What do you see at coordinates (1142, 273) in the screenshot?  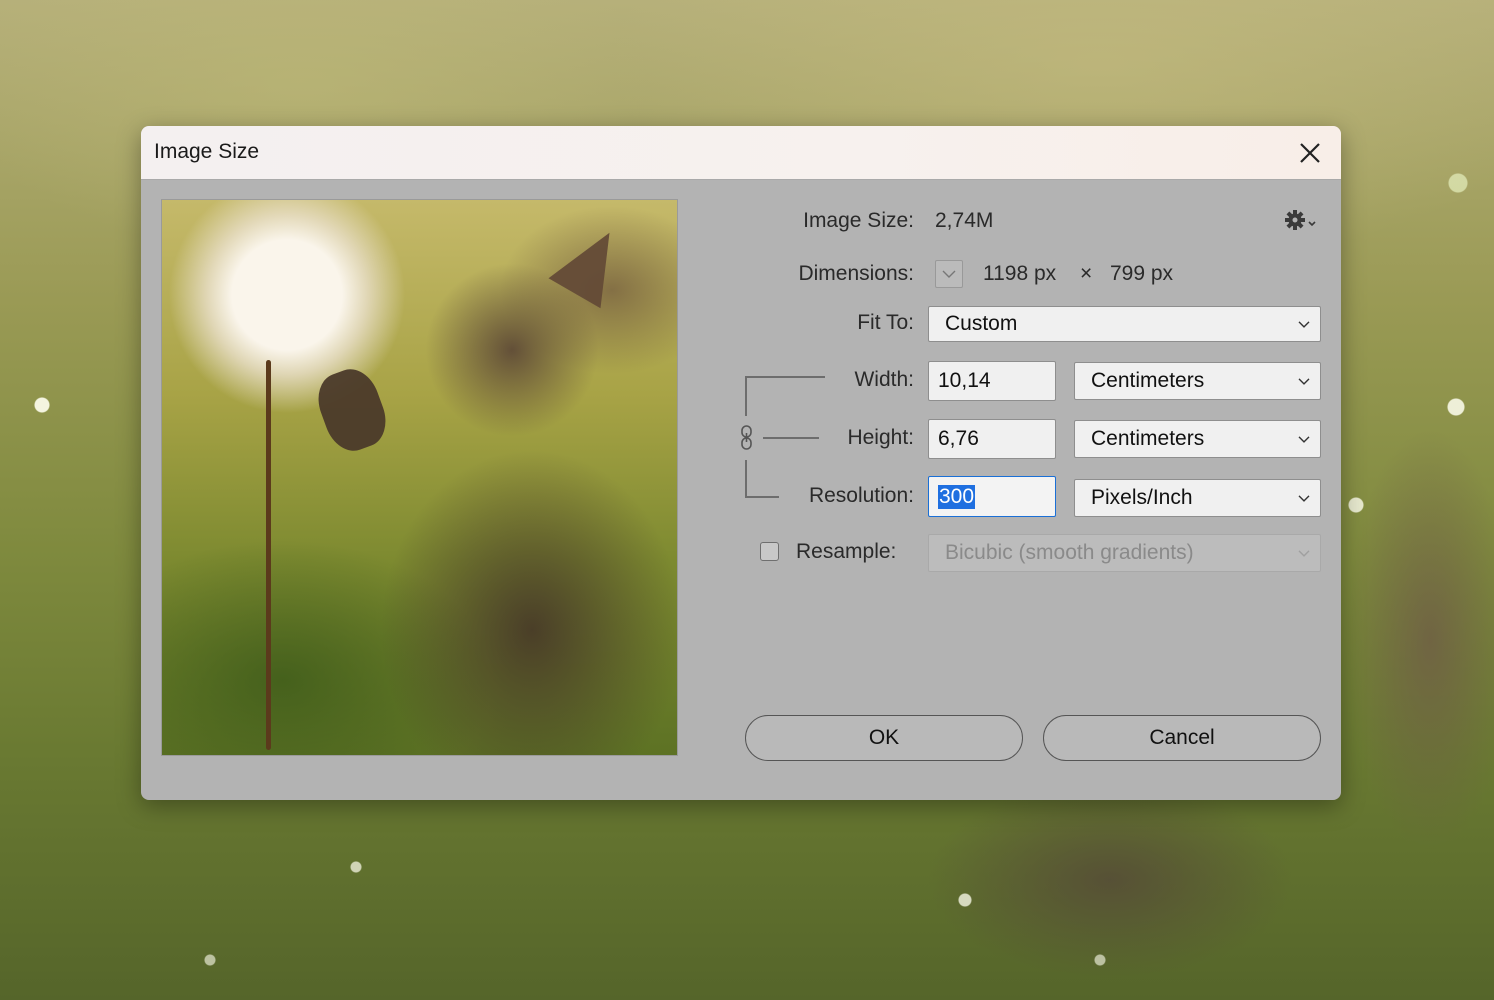 I see `dimensions-height: 799 px` at bounding box center [1142, 273].